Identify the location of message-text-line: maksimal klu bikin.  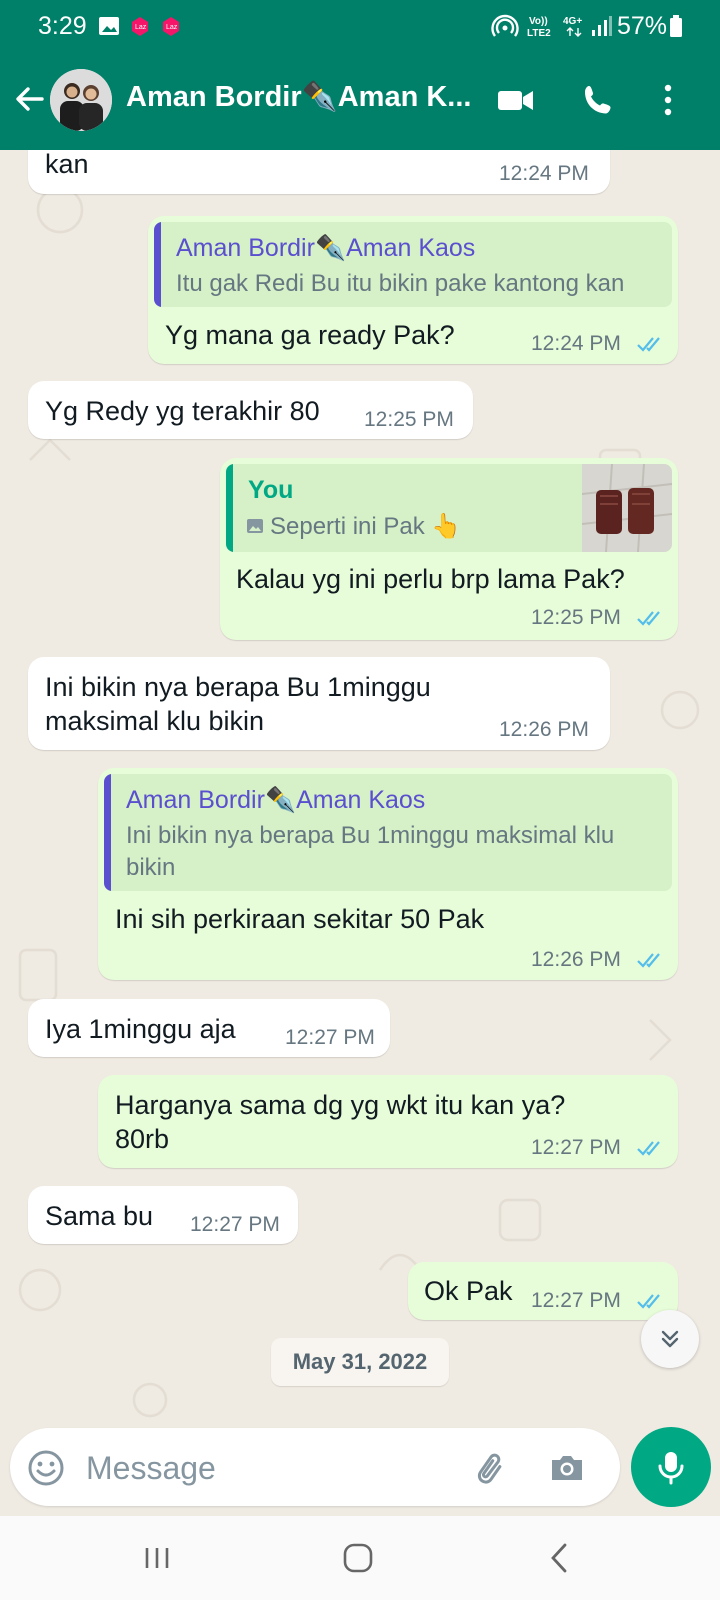
(155, 721).